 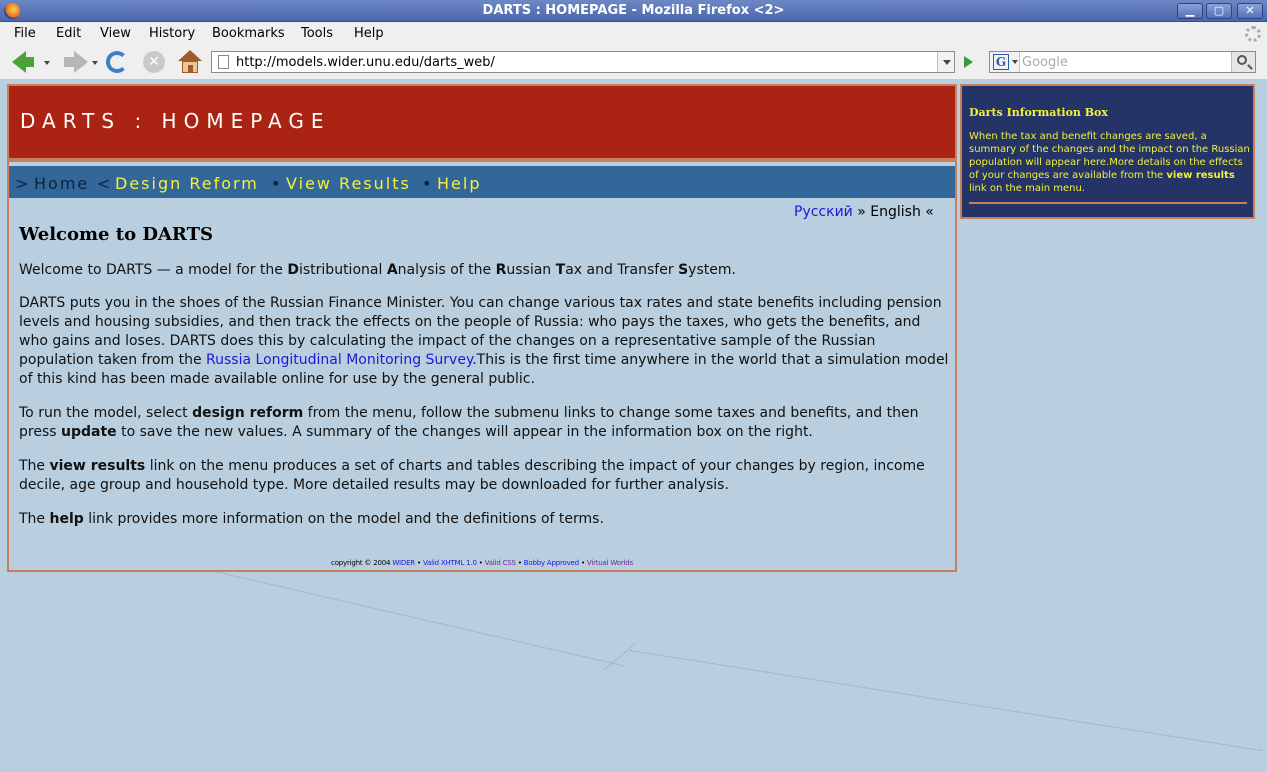 What do you see at coordinates (823, 212) in the screenshot?
I see `lang-russian-link: Русский` at bounding box center [823, 212].